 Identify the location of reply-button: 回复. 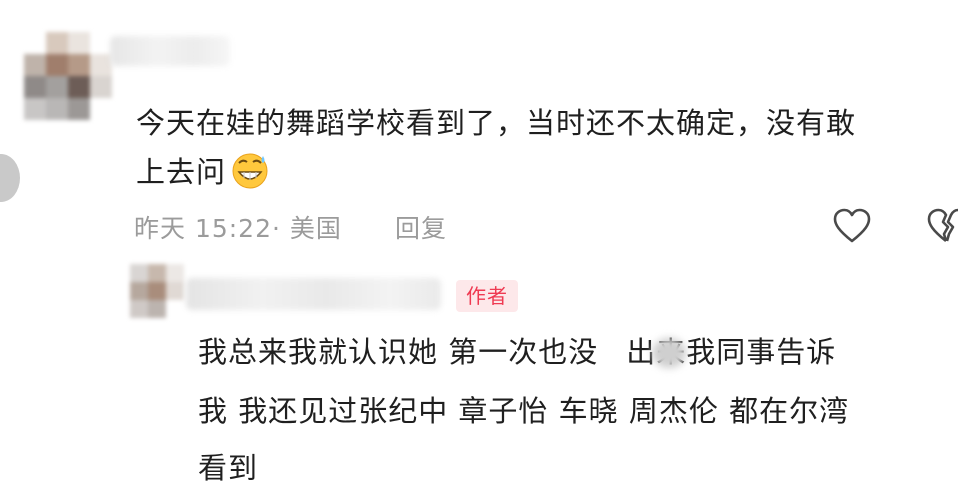
(421, 227).